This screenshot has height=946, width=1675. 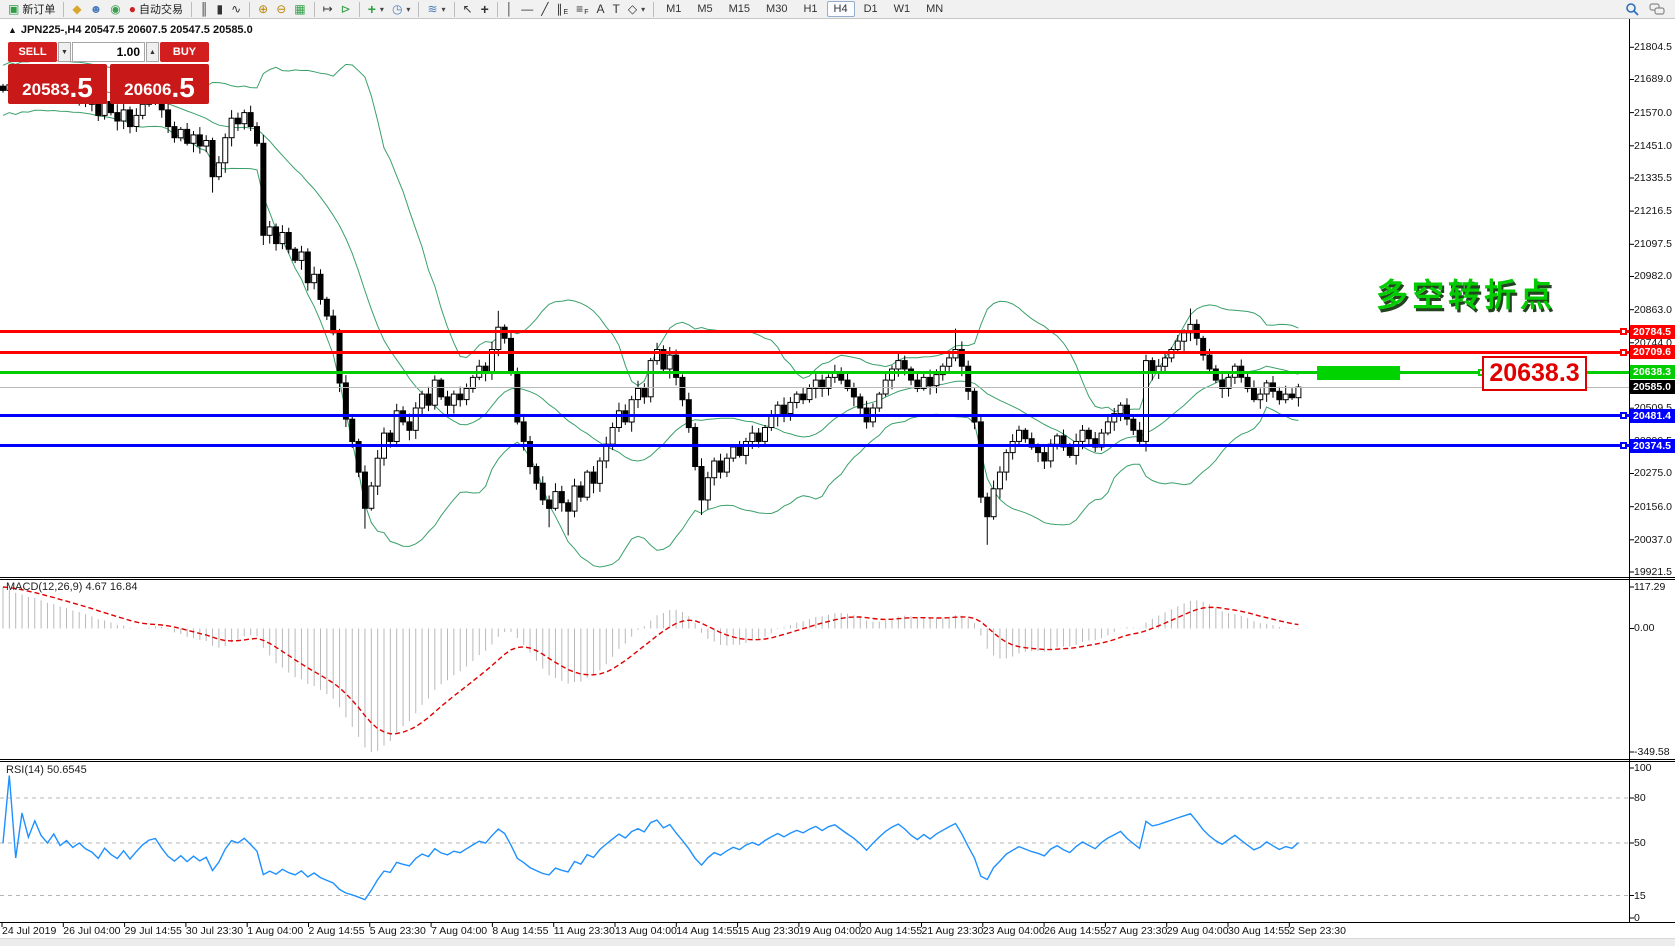 What do you see at coordinates (1653, 309) in the screenshot?
I see `price-axis-tick-label: 20863.0` at bounding box center [1653, 309].